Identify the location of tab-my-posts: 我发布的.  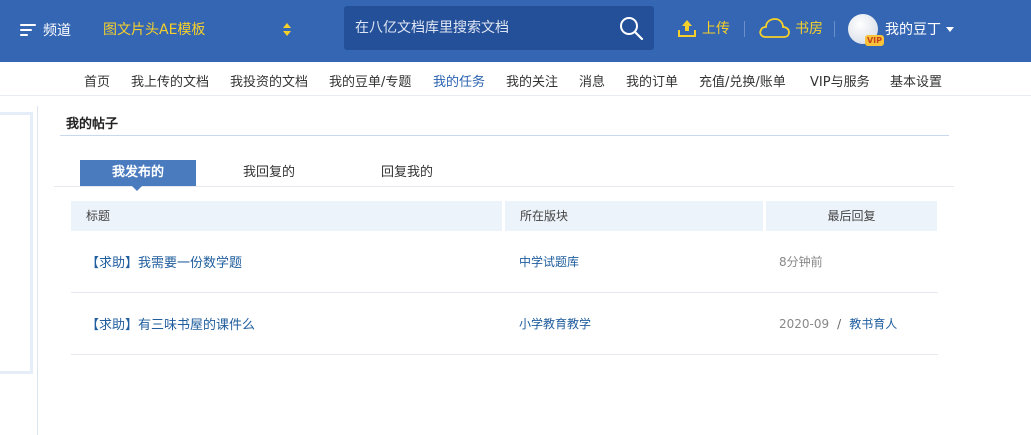
(138, 175).